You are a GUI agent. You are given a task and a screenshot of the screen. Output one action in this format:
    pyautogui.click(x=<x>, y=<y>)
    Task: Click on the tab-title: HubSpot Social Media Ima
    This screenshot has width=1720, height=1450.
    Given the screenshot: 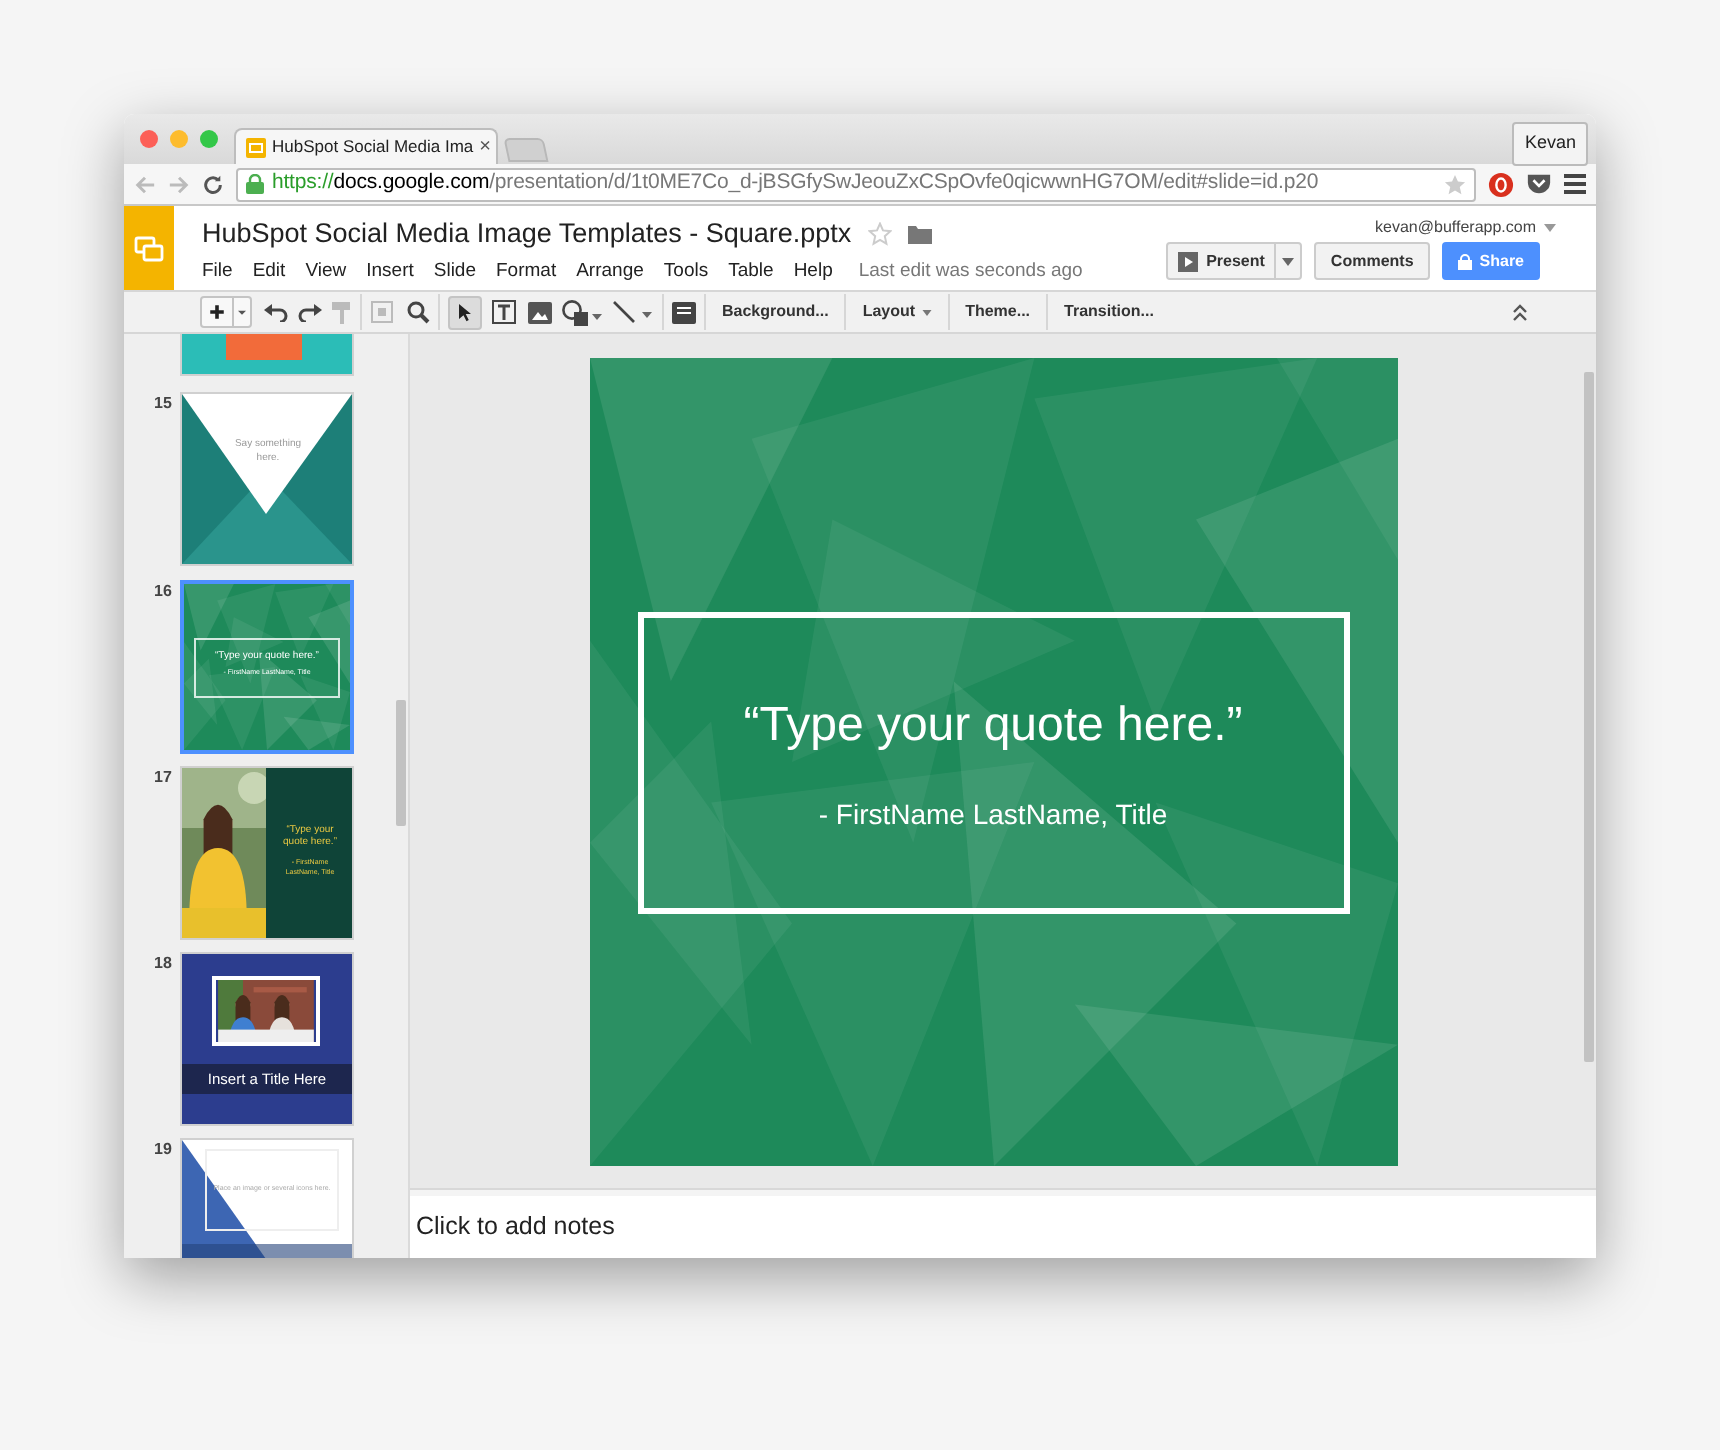 What is the action you would take?
    pyautogui.click(x=373, y=147)
    